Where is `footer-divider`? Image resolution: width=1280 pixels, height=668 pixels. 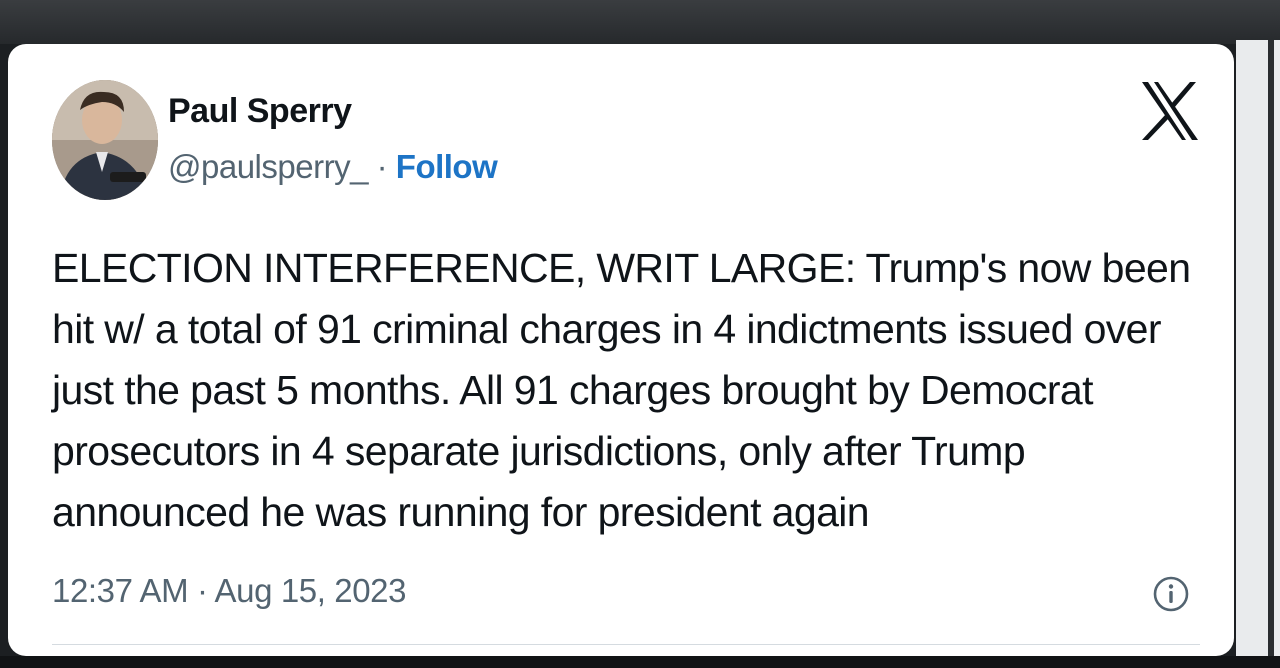 footer-divider is located at coordinates (626, 644).